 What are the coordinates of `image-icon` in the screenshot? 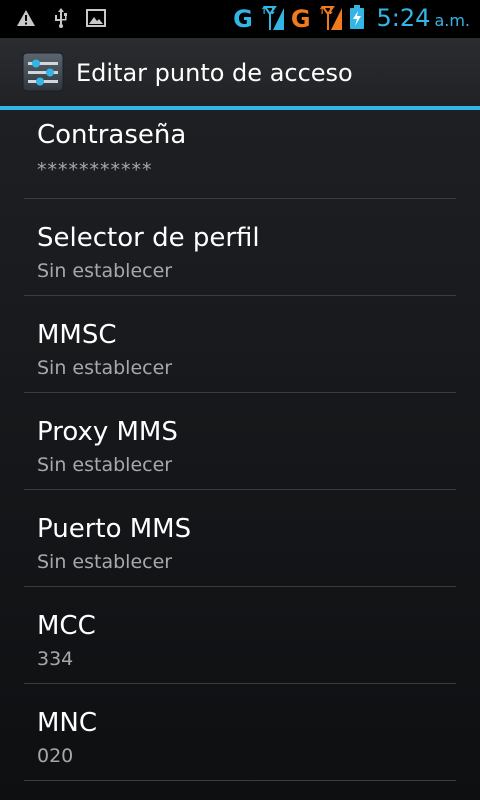 It's located at (96, 20).